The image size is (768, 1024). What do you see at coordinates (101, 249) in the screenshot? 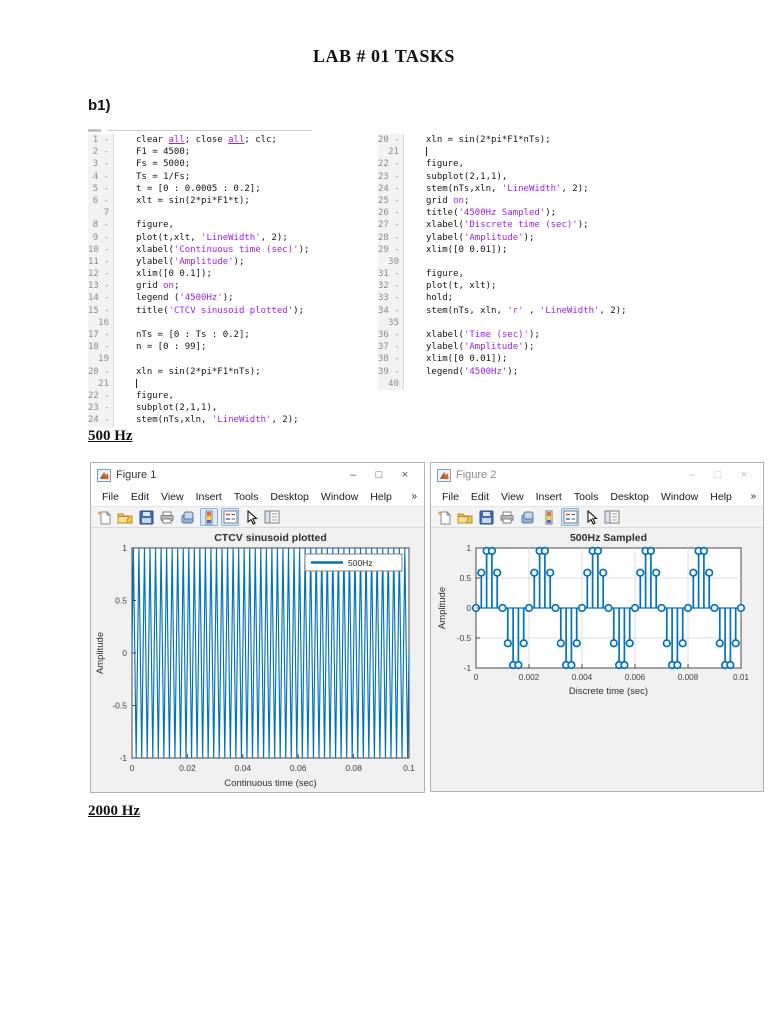
I see `line-number: 10 -` at bounding box center [101, 249].